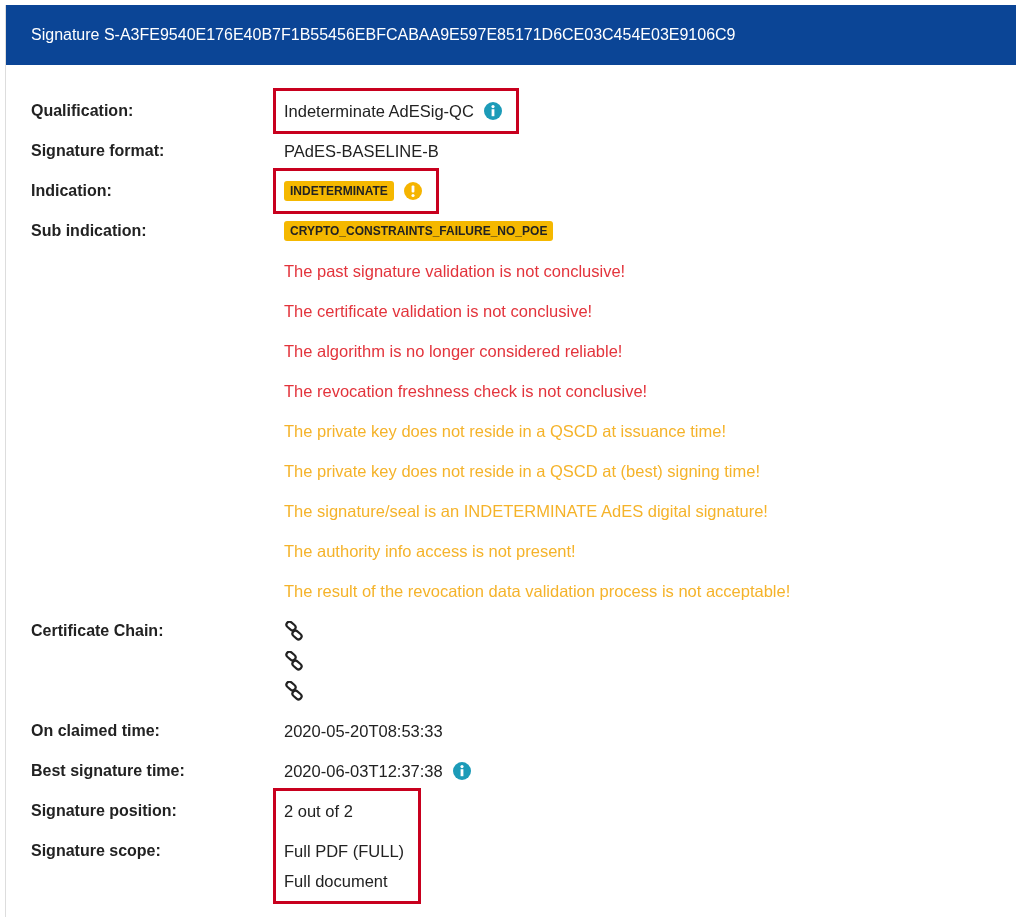 This screenshot has height=917, width=1016. Describe the element at coordinates (453, 351) in the screenshot. I see `error-message: The algorithm is no longer considered reliable!` at that location.